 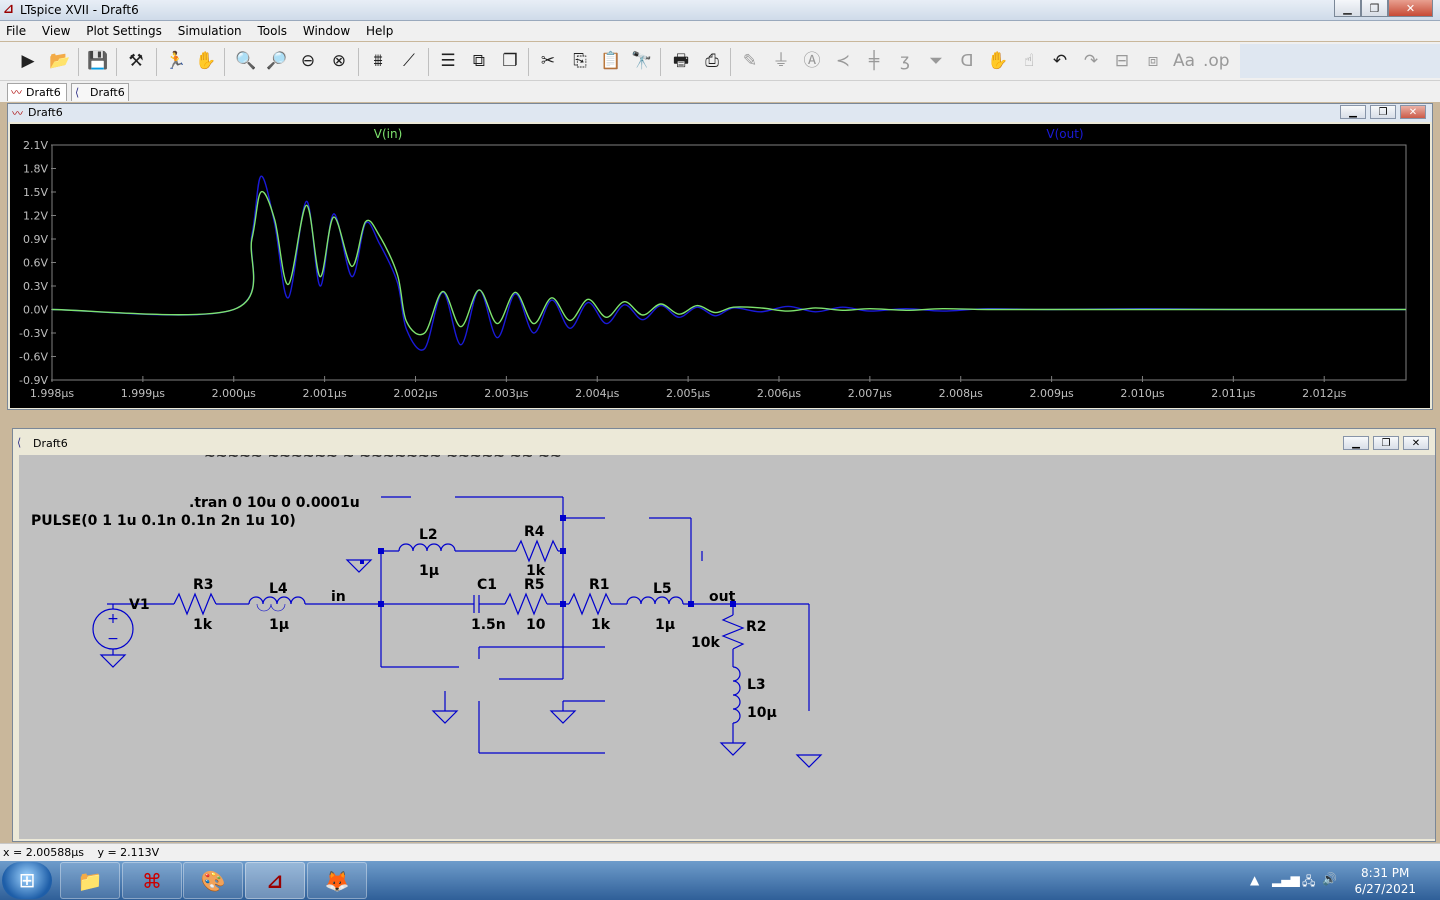 I want to click on rotate-icon: ⊟, so click(x=1122, y=61).